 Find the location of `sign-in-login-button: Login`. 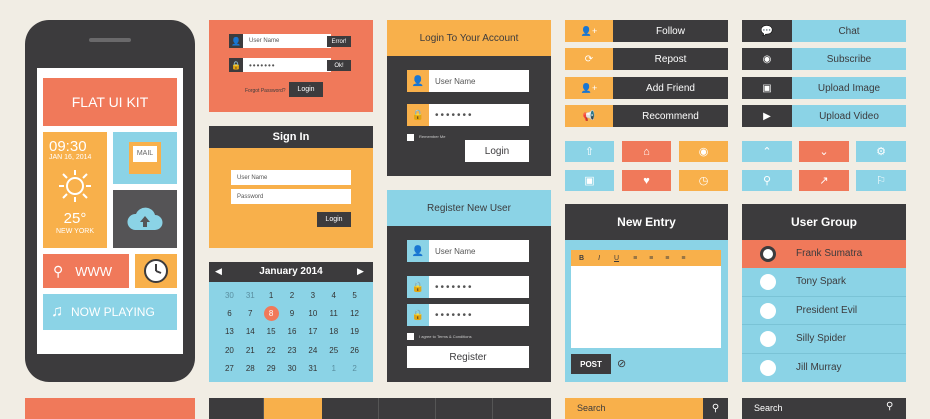

sign-in-login-button: Login is located at coordinates (334, 219).